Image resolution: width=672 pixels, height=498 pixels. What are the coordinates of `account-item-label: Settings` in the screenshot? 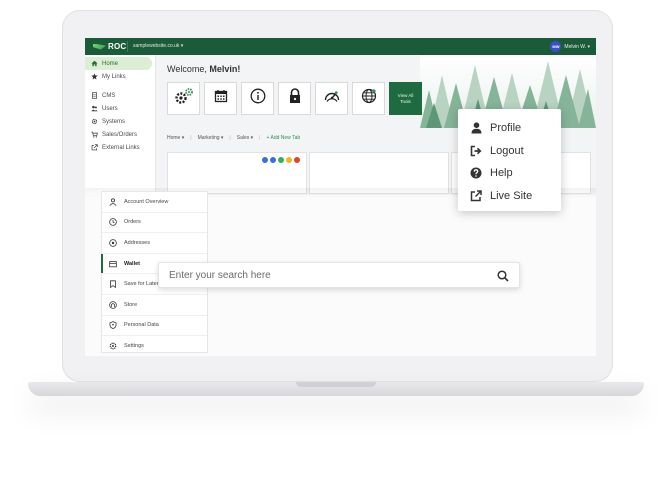 It's located at (134, 345).